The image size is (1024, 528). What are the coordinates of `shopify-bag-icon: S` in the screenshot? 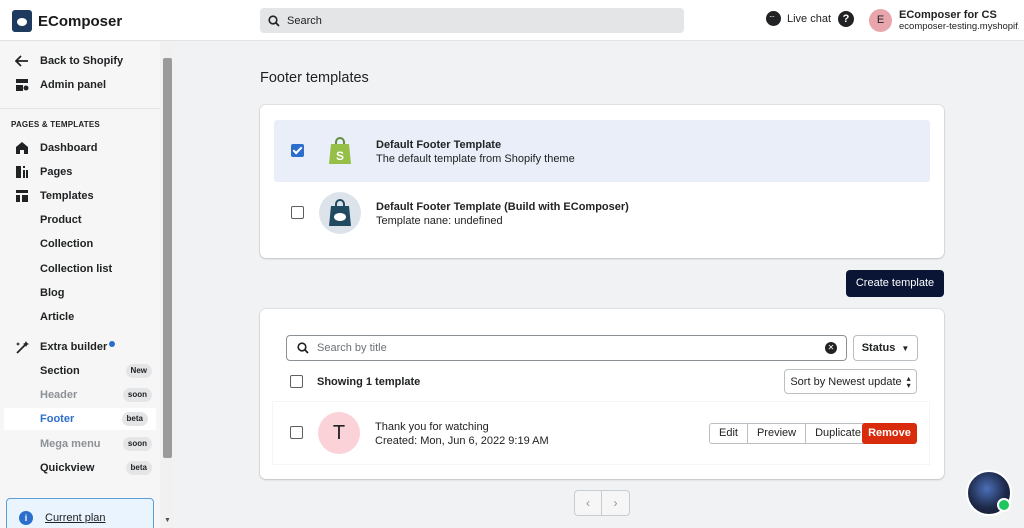 It's located at (340, 151).